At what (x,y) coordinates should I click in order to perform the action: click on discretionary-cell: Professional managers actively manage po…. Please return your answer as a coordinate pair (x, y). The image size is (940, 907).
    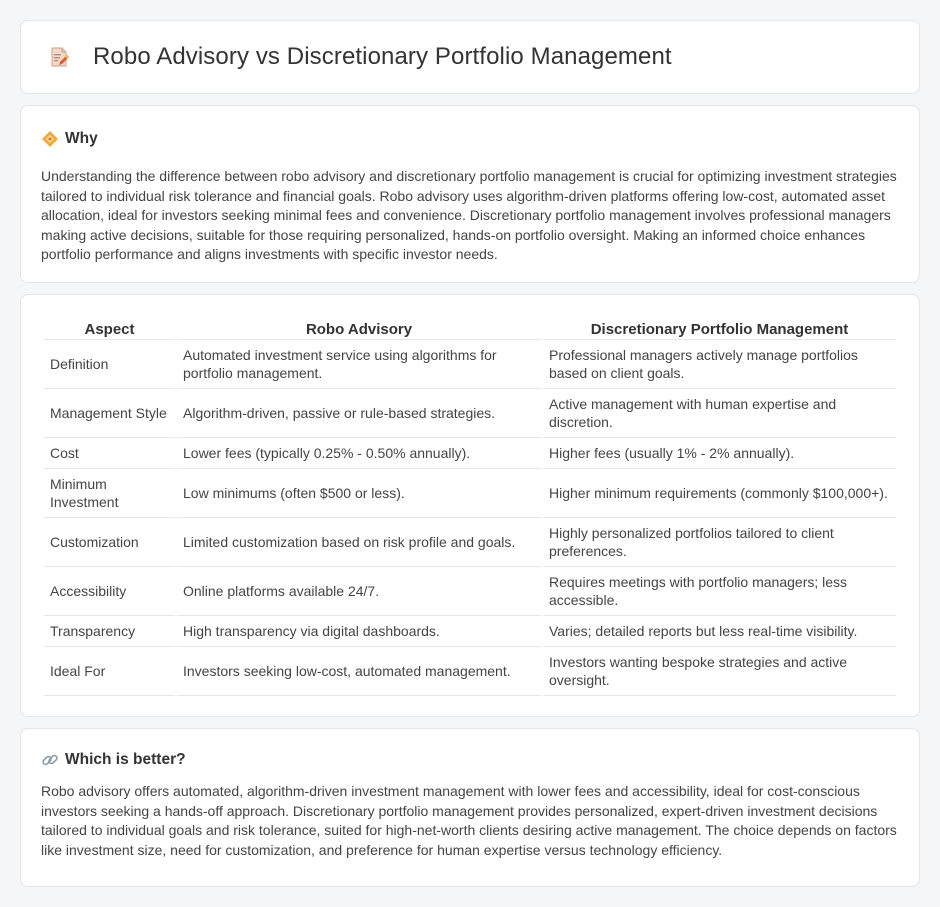
    Looking at the image, I should click on (719, 364).